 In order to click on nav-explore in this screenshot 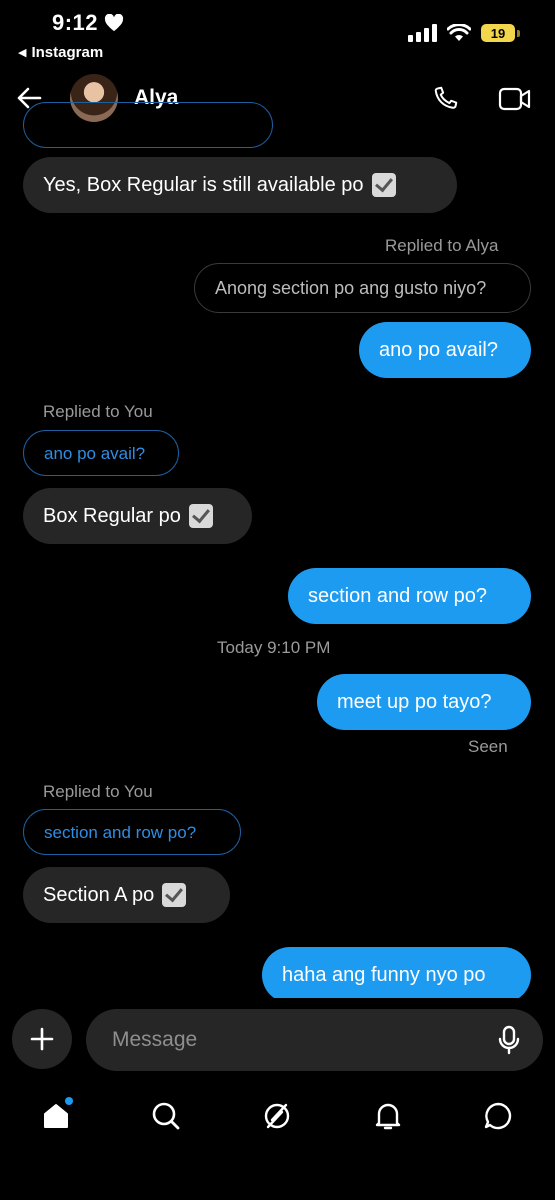, I will do `click(277, 1116)`.